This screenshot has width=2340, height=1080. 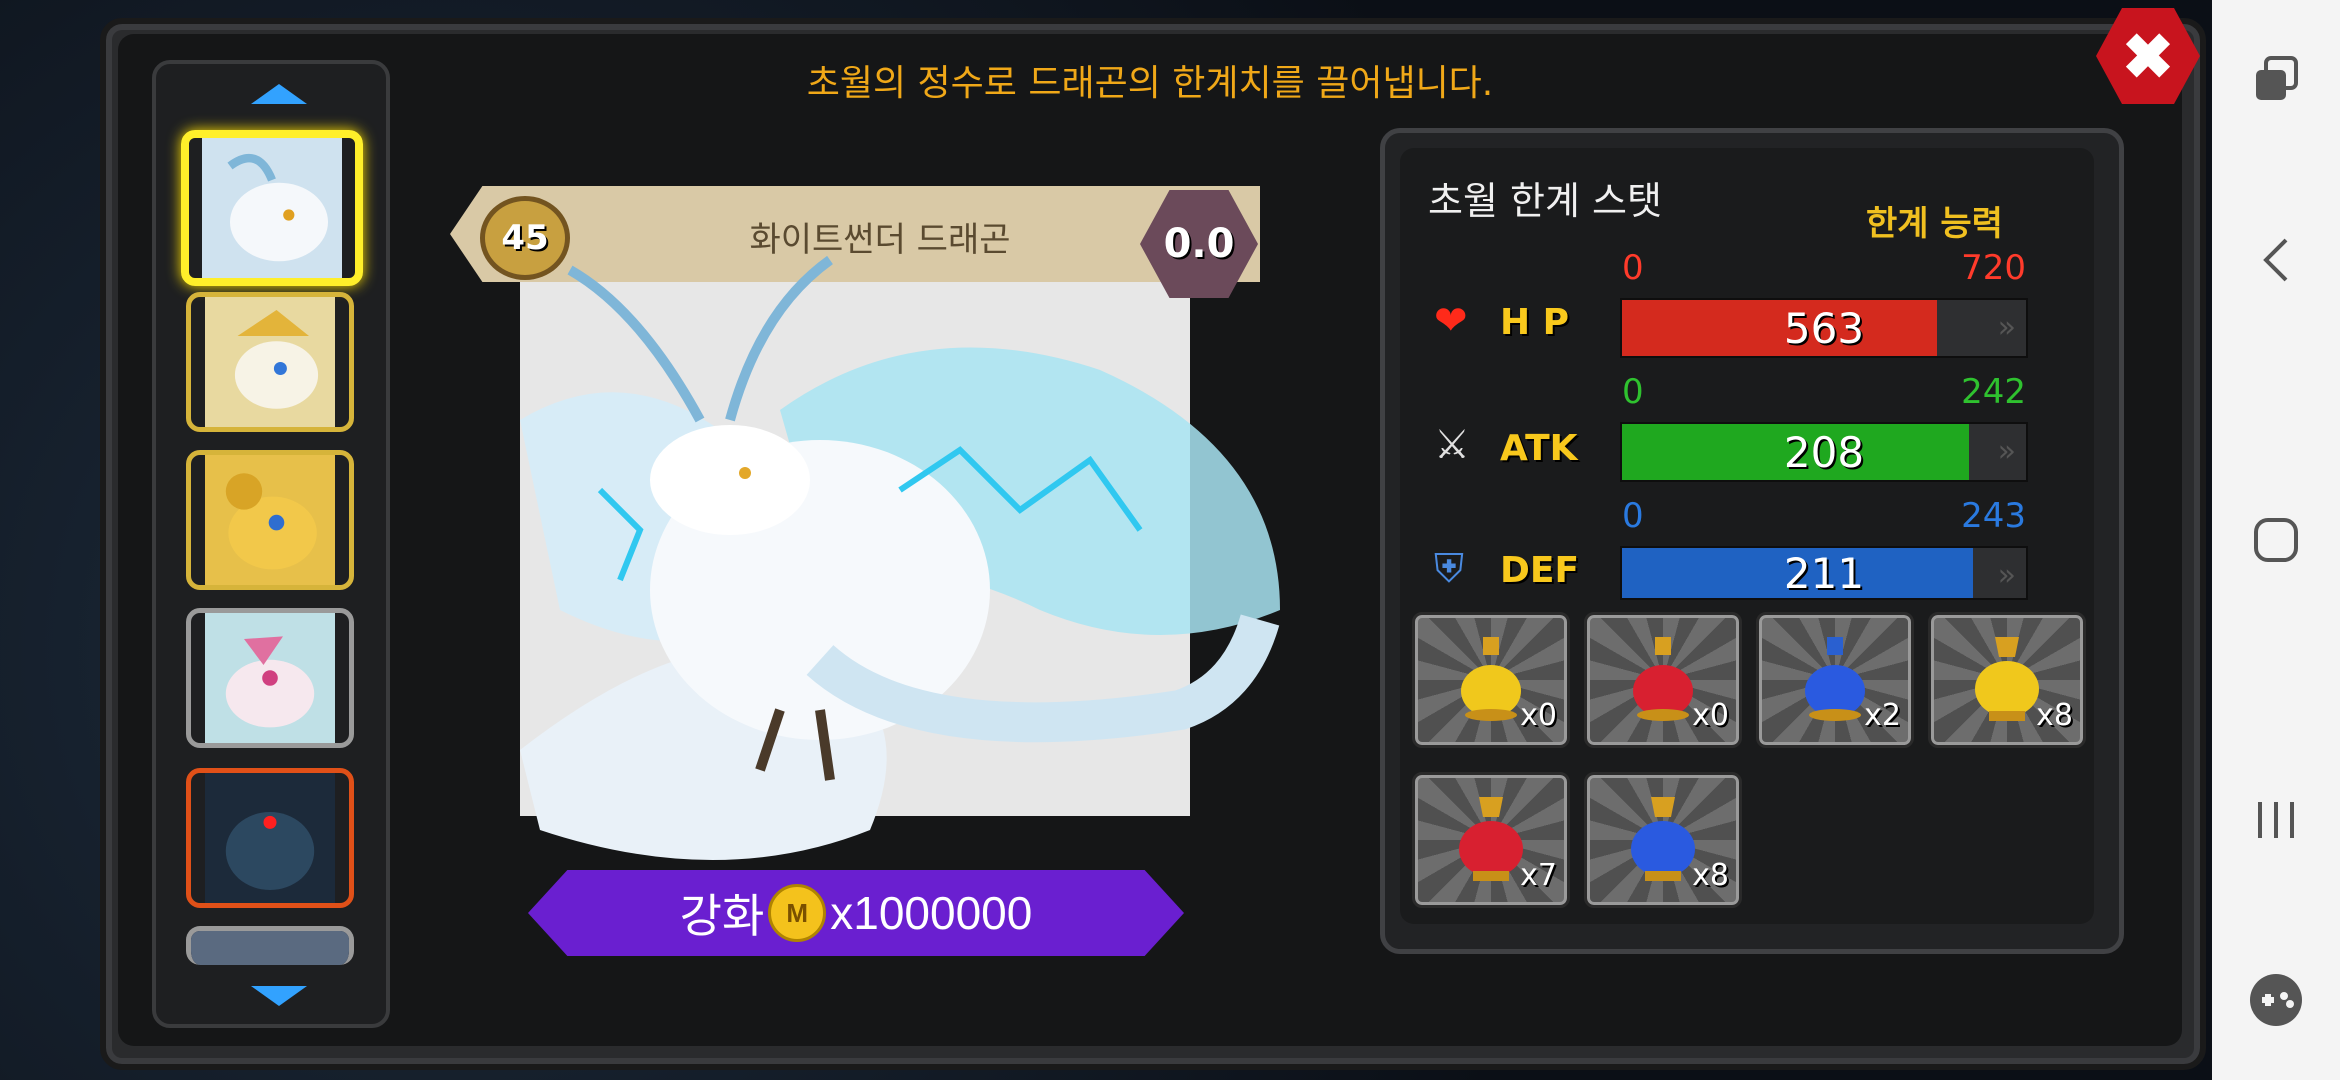 I want to click on atk-bar: » 208, so click(x=1824, y=452).